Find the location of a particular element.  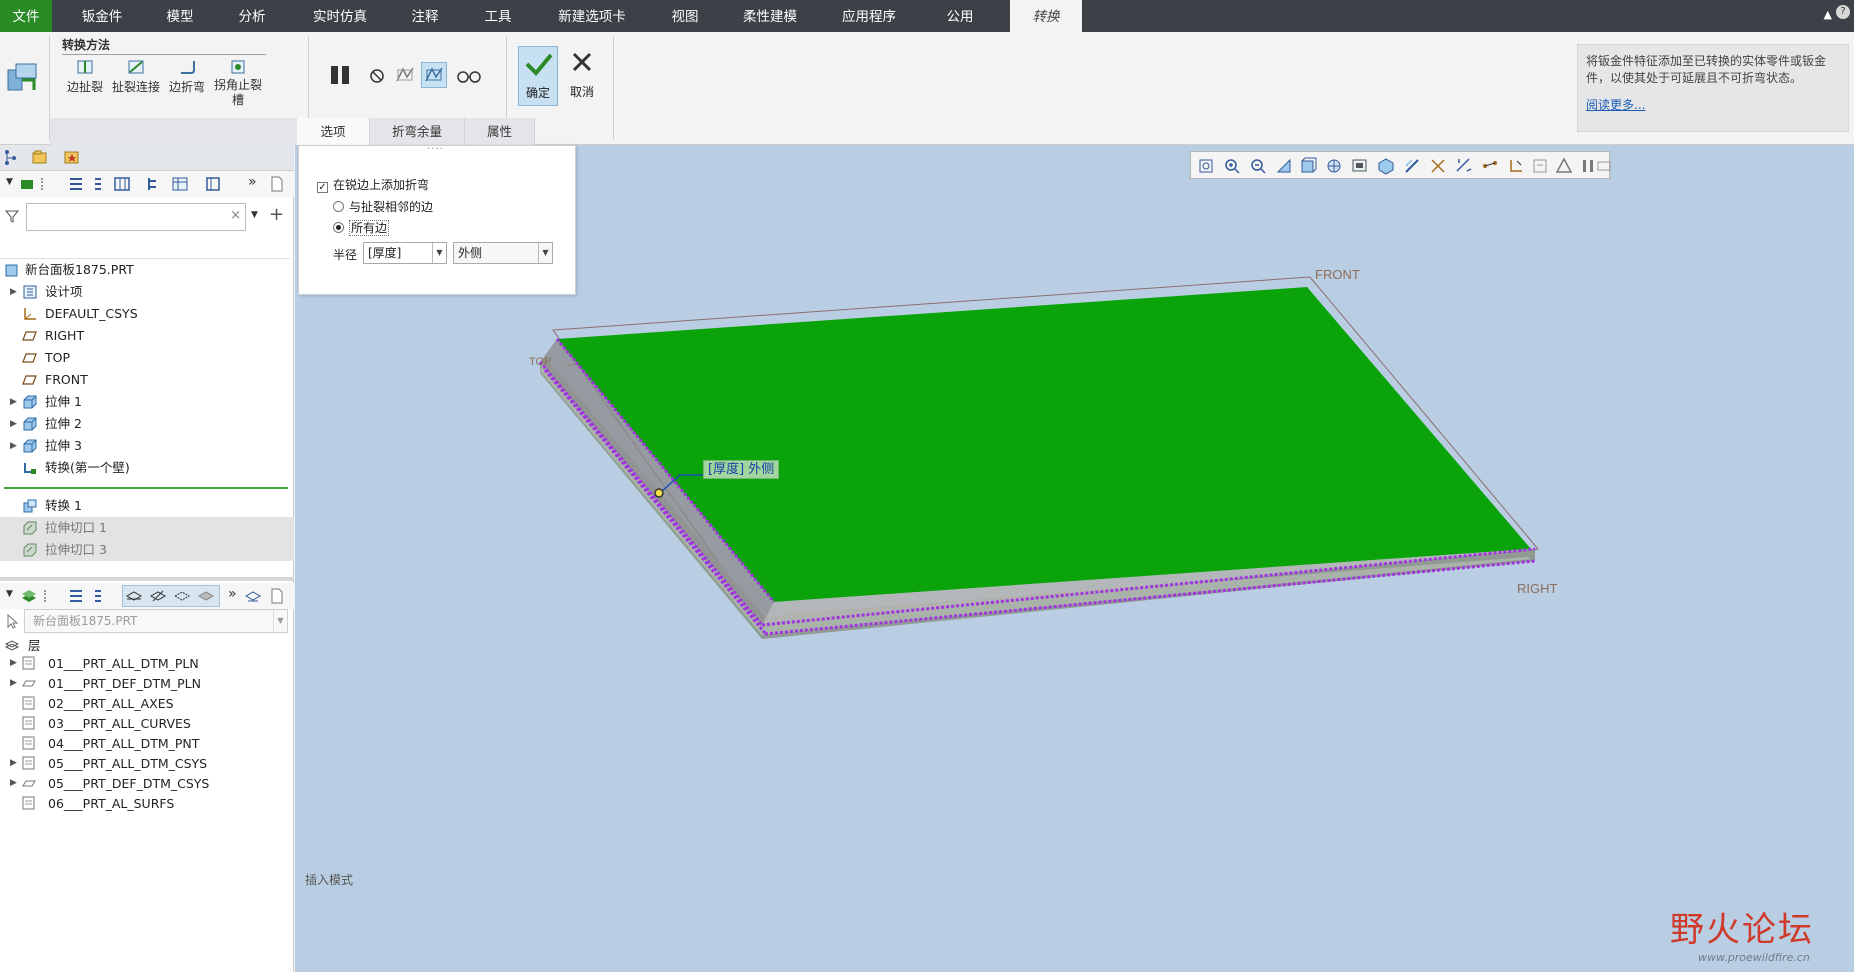

tree-item-extrude-2: ▶ 拉伸 2 is located at coordinates (147, 424).